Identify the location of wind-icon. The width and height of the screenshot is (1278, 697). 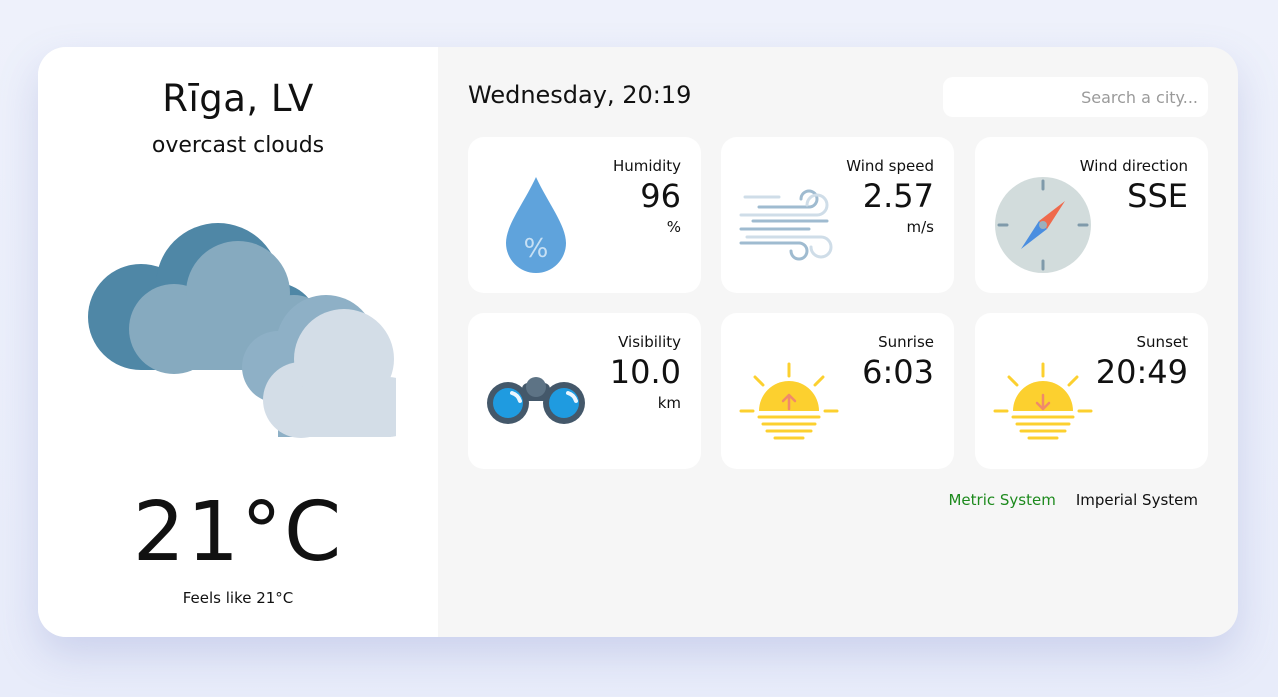
(786, 225).